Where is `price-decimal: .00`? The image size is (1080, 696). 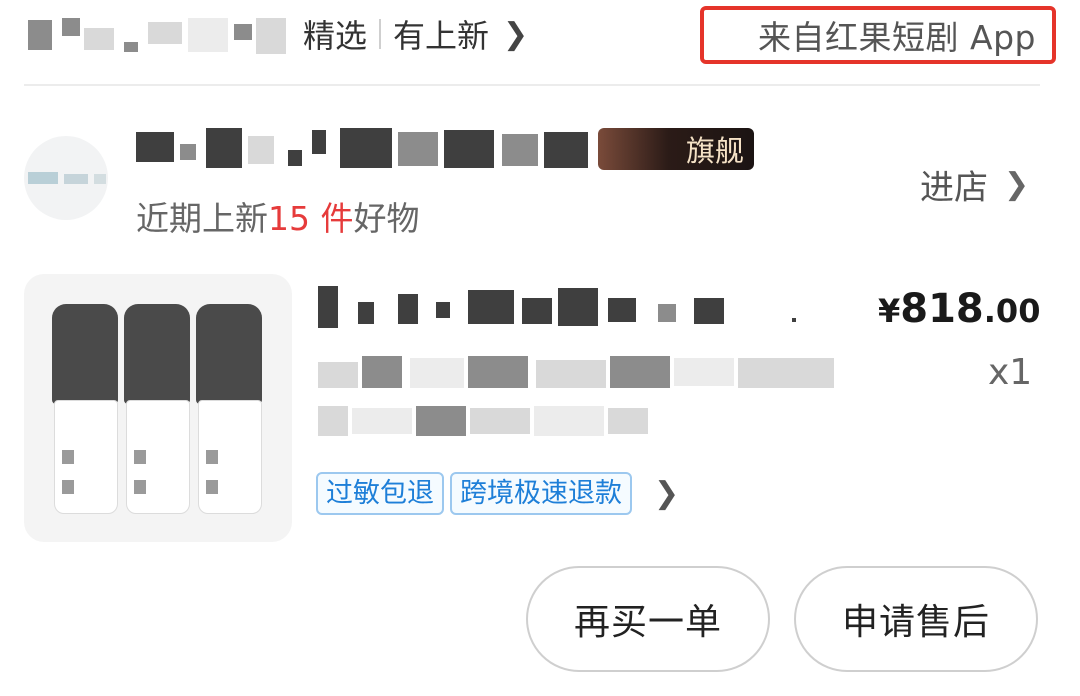
price-decimal: .00 is located at coordinates (1012, 311).